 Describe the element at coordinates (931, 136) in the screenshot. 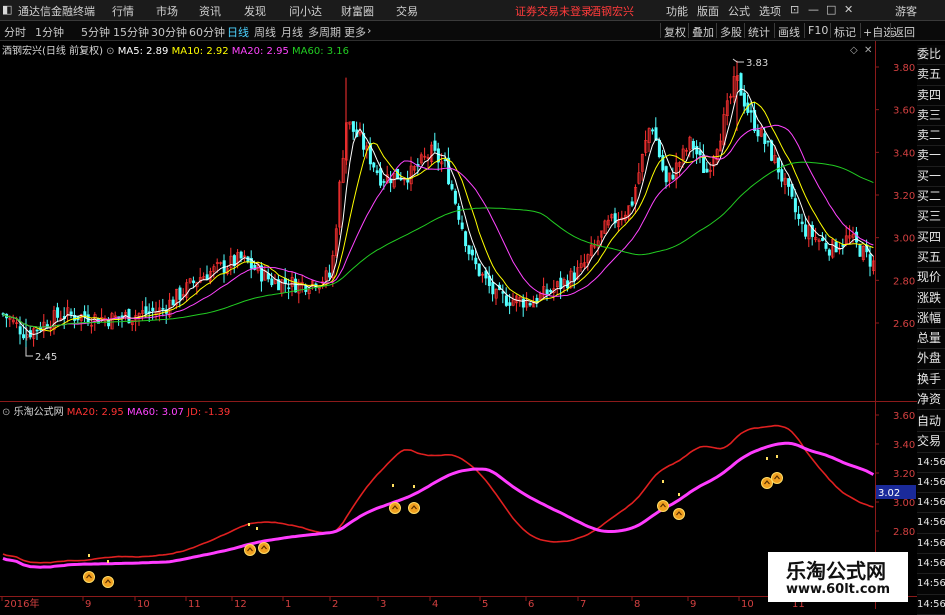

I see `quote-item: 卖二` at that location.